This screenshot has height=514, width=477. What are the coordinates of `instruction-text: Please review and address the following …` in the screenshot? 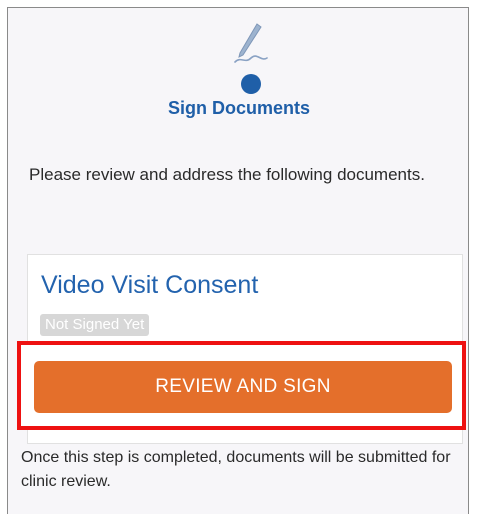 It's located at (227, 174).